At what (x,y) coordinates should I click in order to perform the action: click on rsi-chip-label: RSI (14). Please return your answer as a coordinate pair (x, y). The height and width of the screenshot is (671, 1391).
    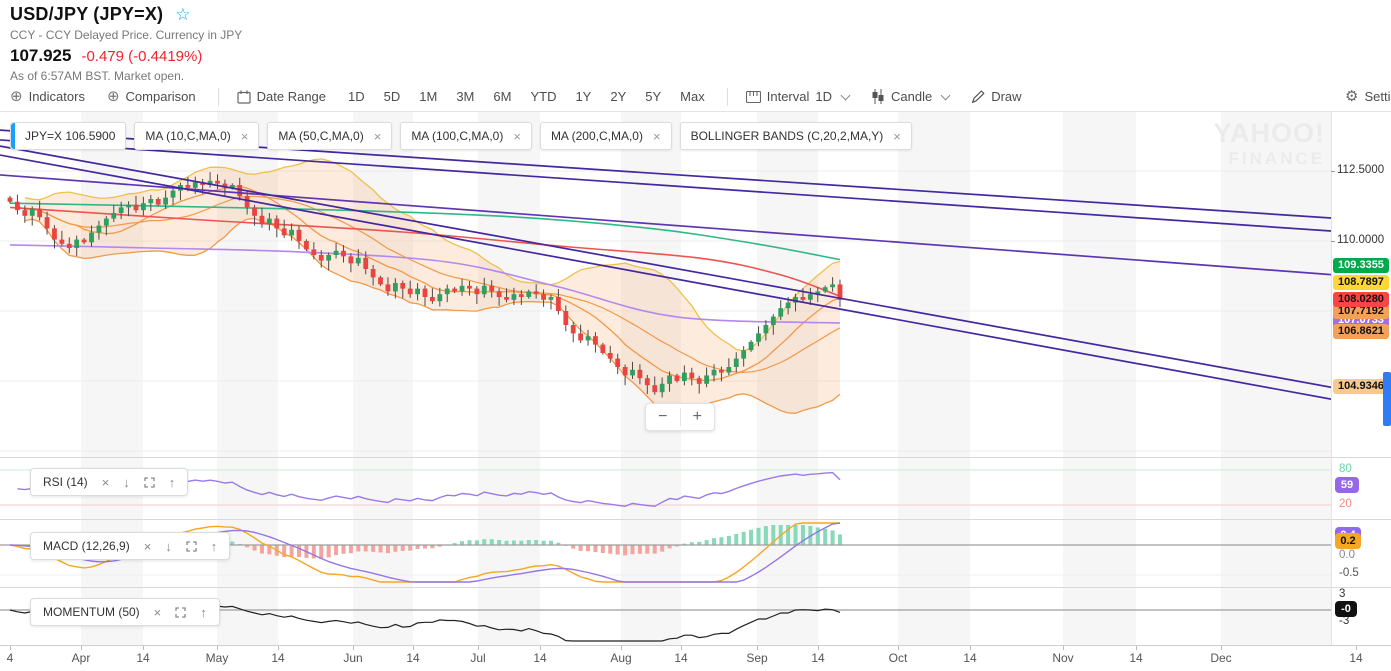
    Looking at the image, I should click on (65, 482).